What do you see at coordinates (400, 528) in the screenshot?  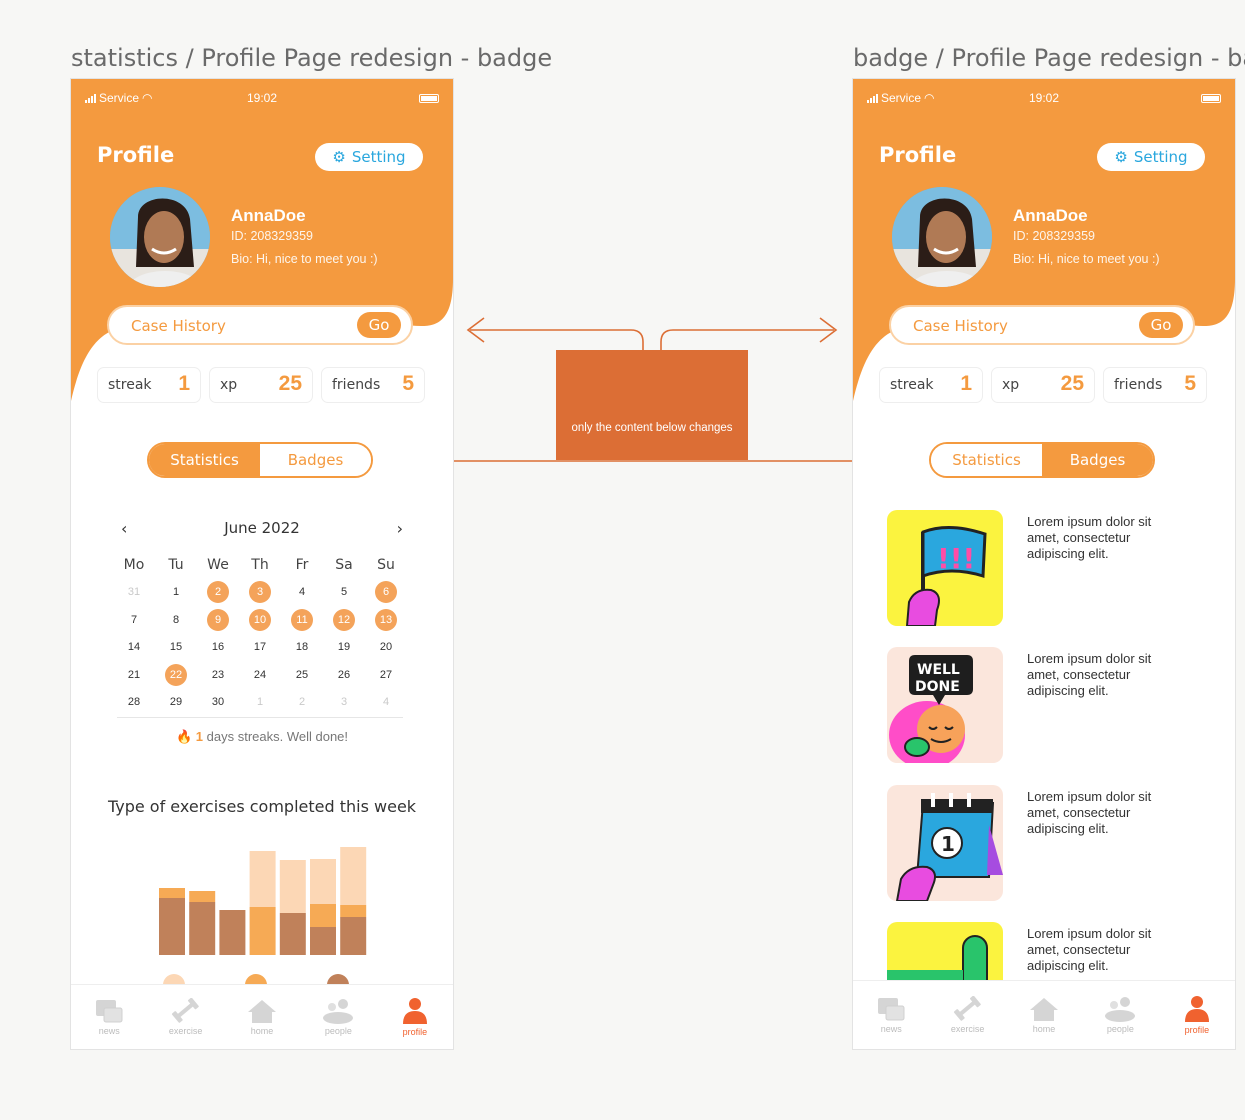 I see `chevron-right-icon: ›` at bounding box center [400, 528].